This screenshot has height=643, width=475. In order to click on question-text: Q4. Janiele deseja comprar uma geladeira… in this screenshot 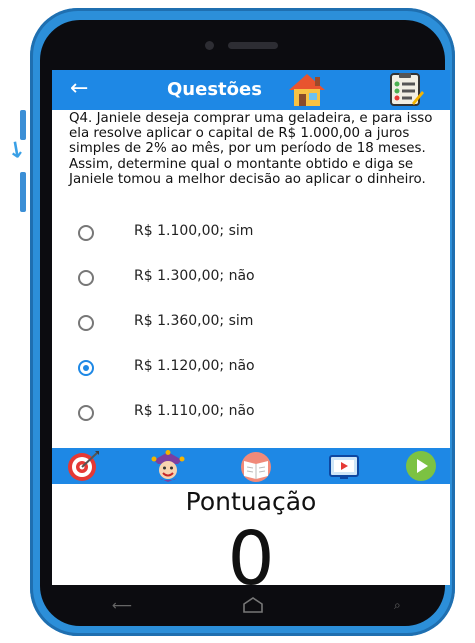, I will do `click(251, 149)`.